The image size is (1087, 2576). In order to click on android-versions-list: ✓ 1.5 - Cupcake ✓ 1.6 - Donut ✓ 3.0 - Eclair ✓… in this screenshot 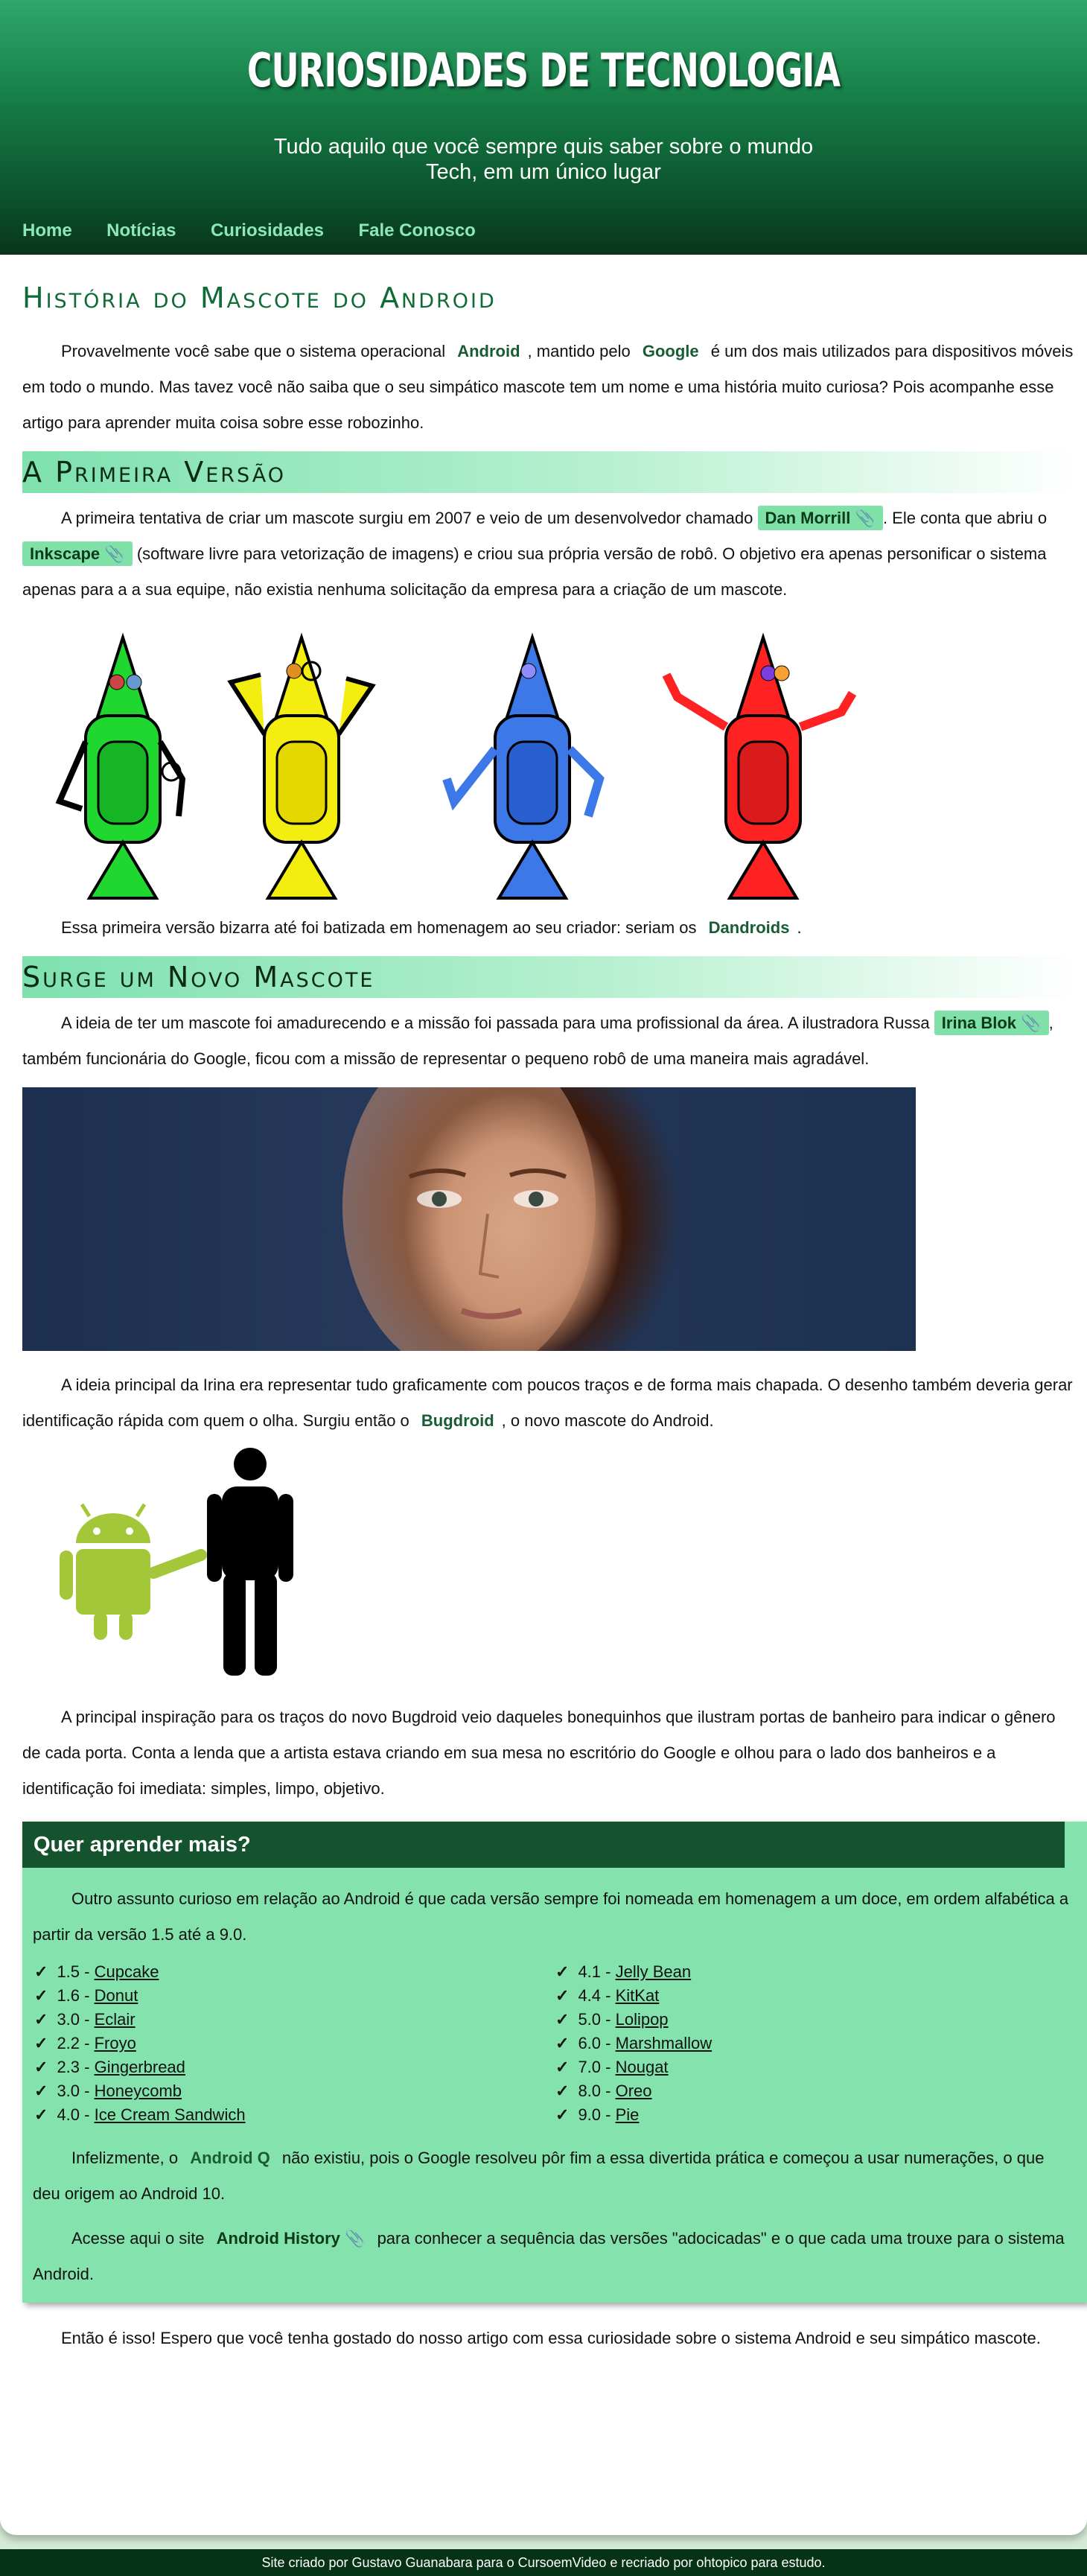, I will do `click(554, 2046)`.